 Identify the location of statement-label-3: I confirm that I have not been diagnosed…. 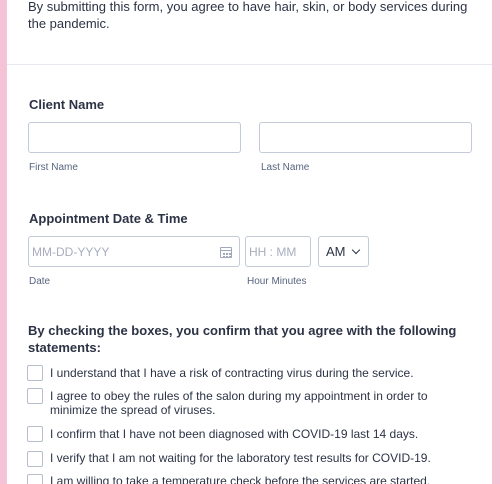
(234, 434).